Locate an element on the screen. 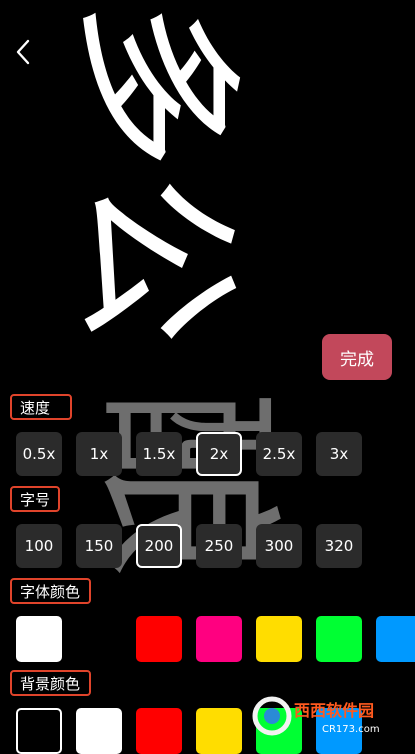 This screenshot has height=754, width=415. speed-option-selected: 2x is located at coordinates (219, 454).